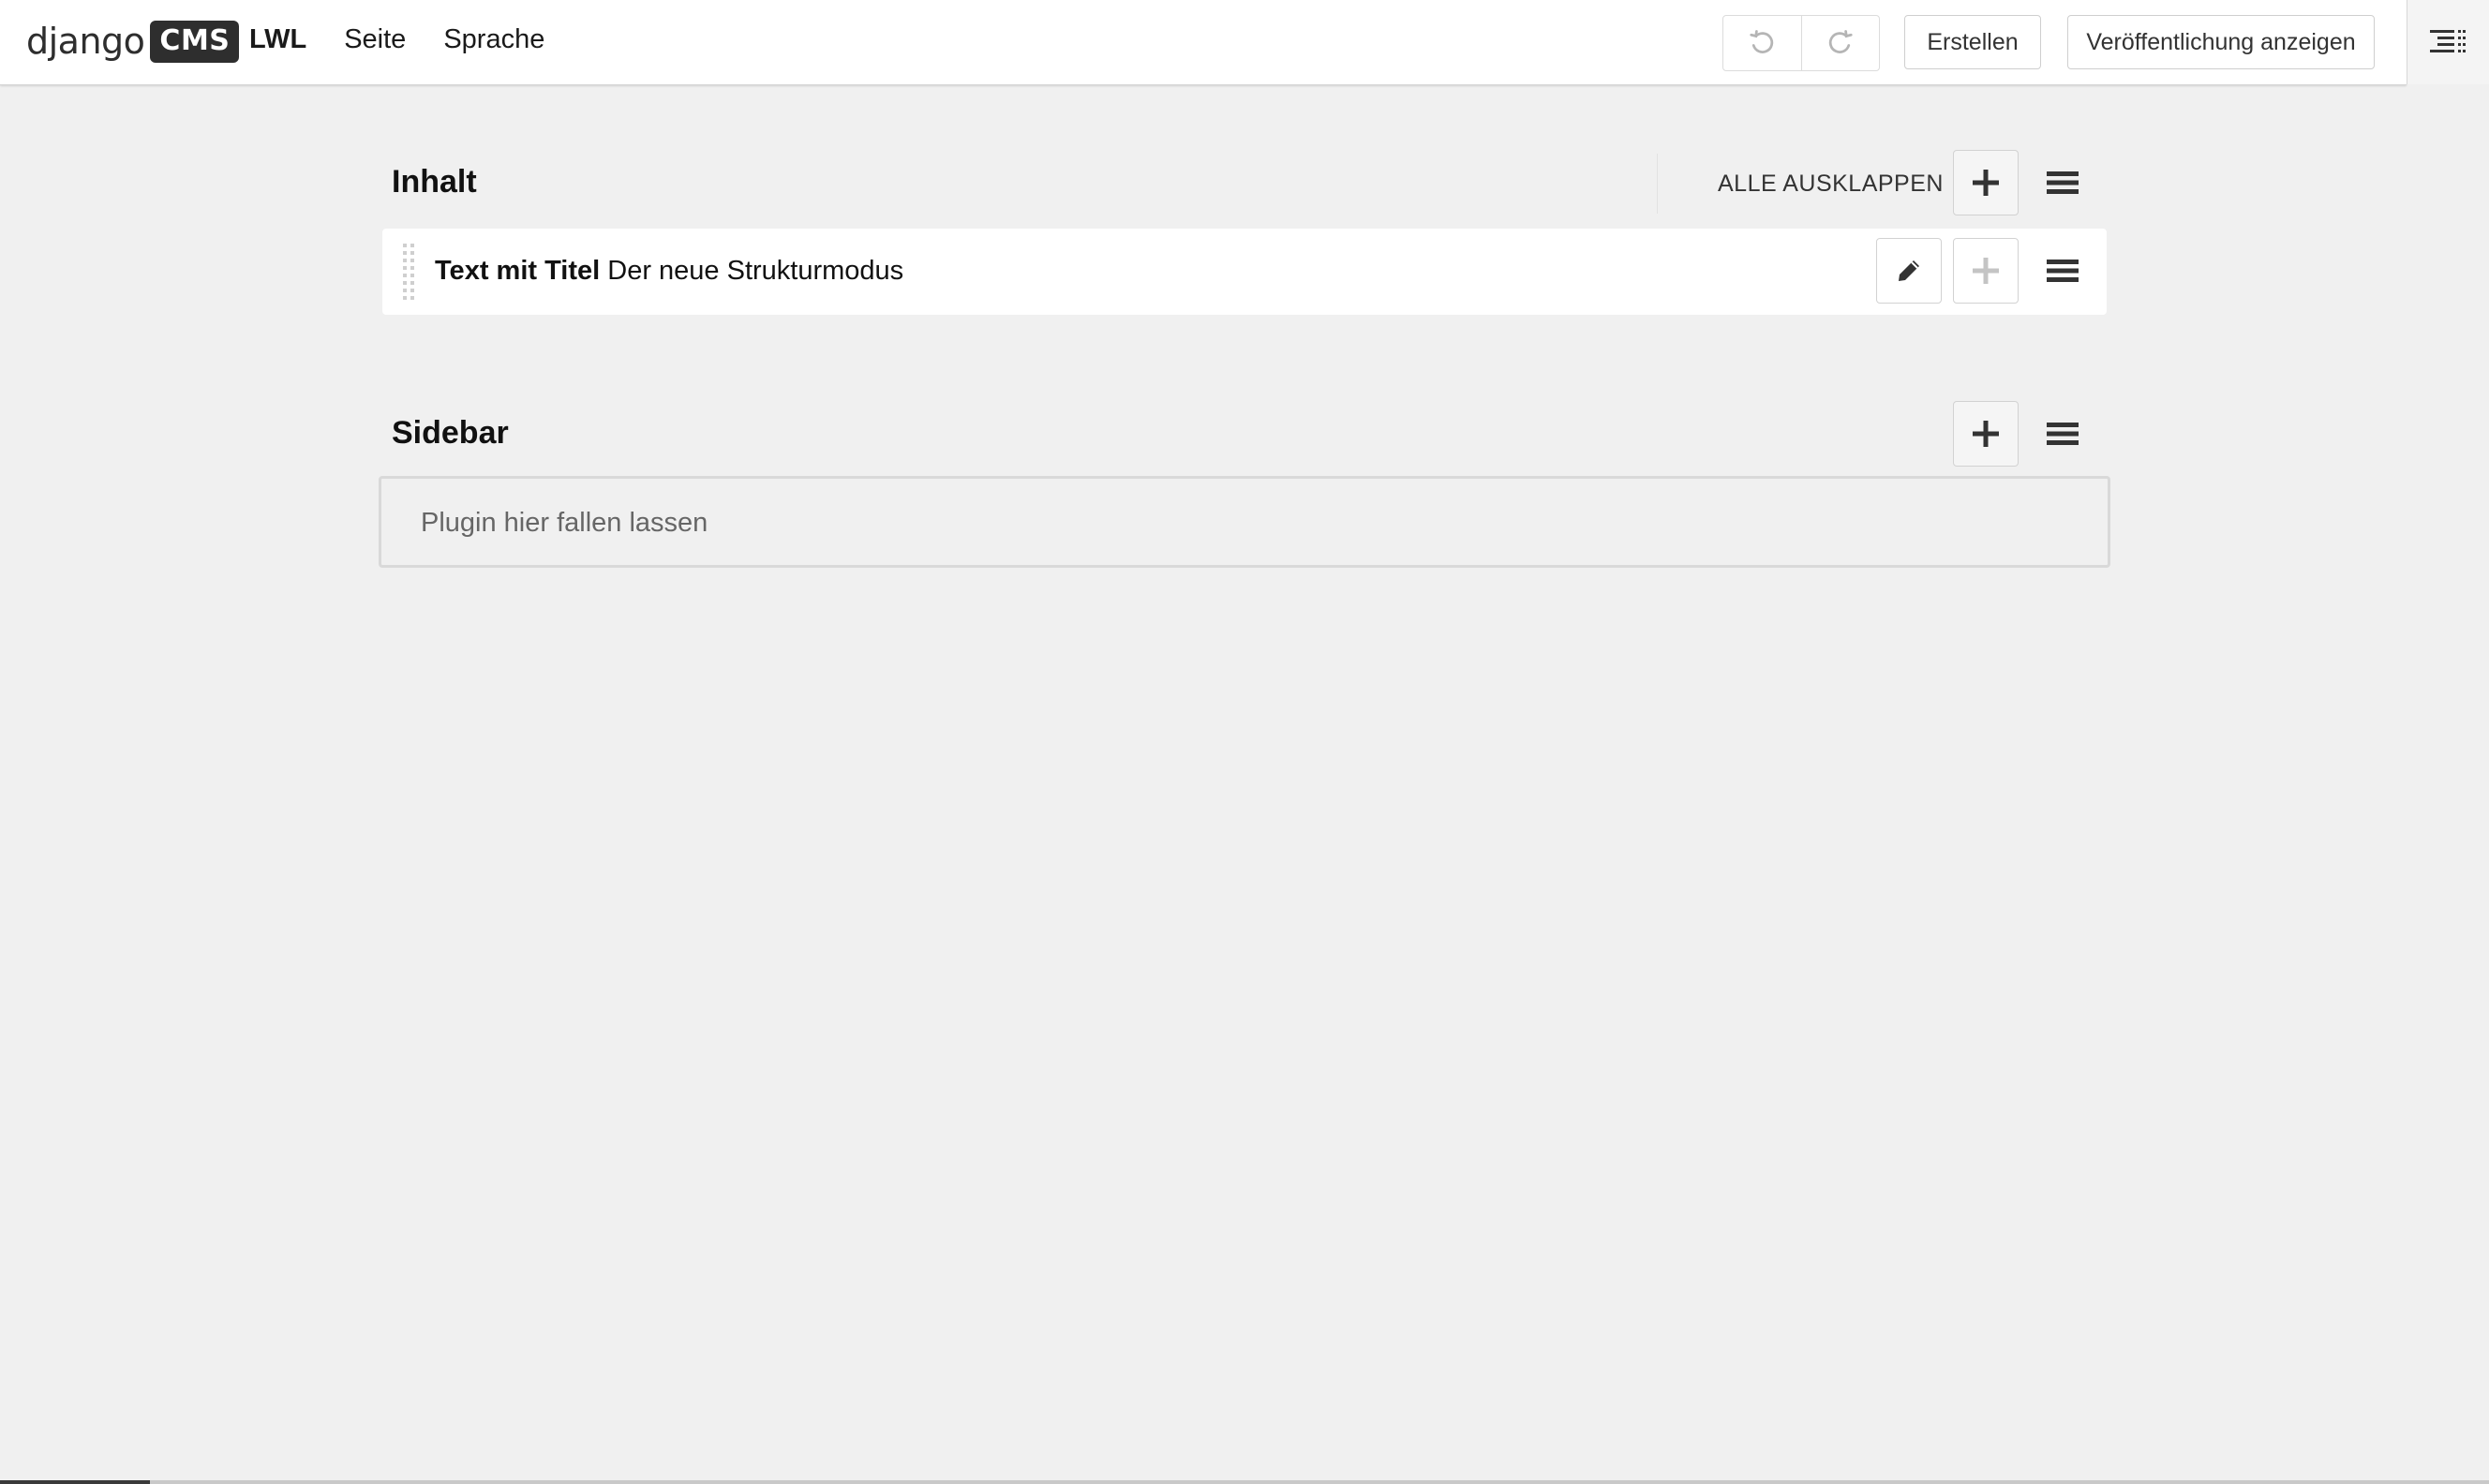  I want to click on edit-plugin-button, so click(1909, 271).